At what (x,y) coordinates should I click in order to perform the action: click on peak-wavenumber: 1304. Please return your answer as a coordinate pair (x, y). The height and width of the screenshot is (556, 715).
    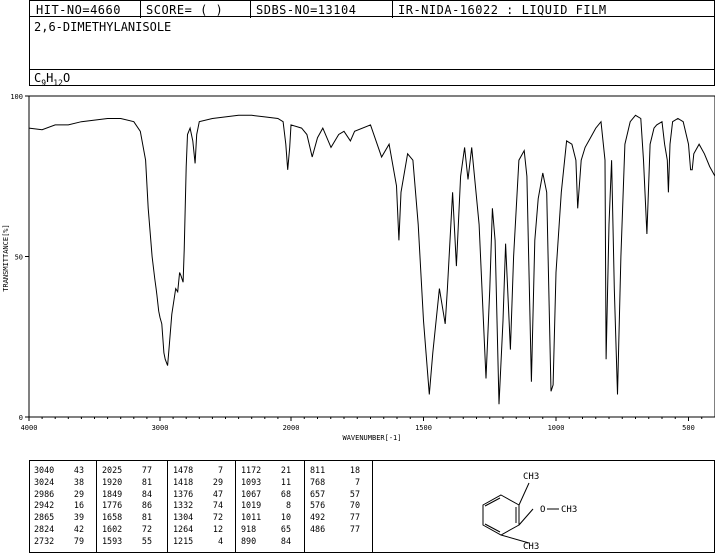
    Looking at the image, I should click on (183, 517).